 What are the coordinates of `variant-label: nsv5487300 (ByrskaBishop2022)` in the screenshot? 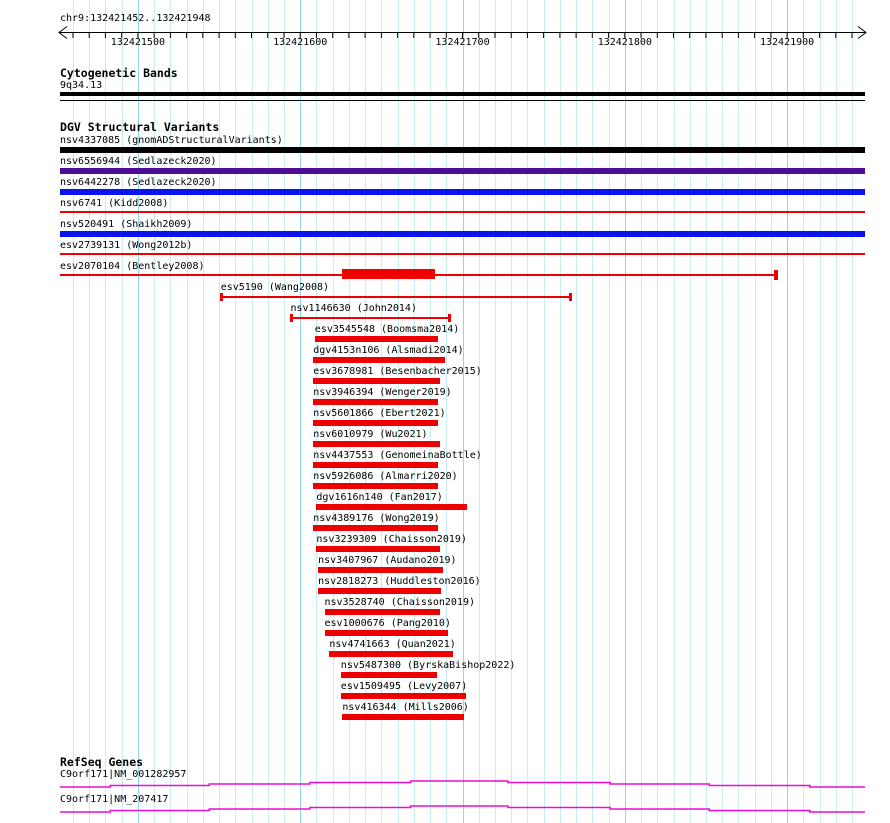 It's located at (428, 665).